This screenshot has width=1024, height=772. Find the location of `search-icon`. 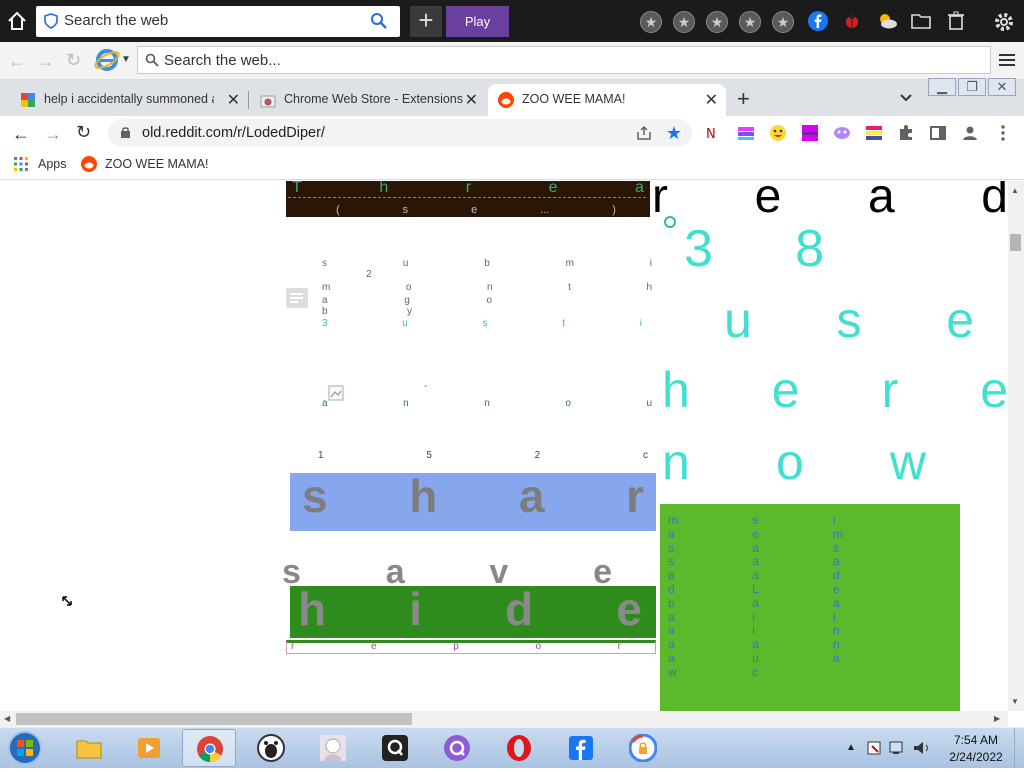

search-icon is located at coordinates (379, 21).